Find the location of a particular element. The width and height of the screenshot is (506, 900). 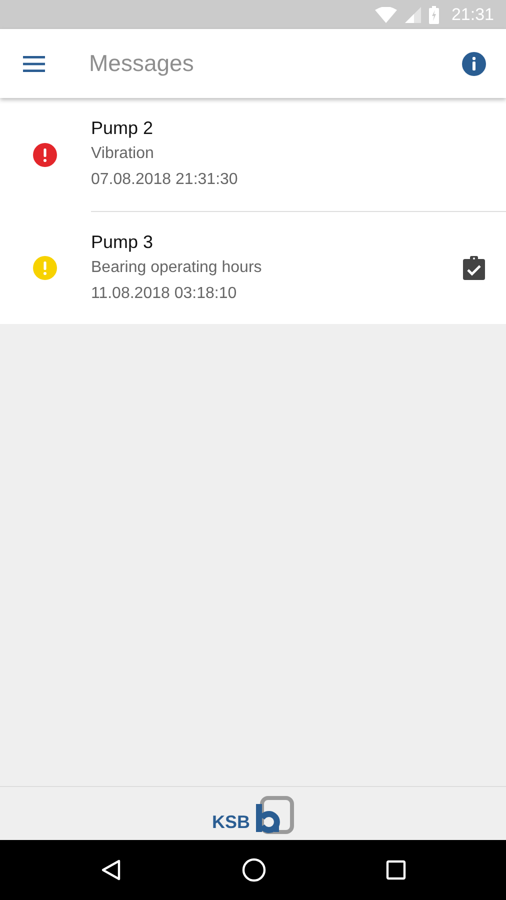

logo-text: KSB is located at coordinates (231, 822).